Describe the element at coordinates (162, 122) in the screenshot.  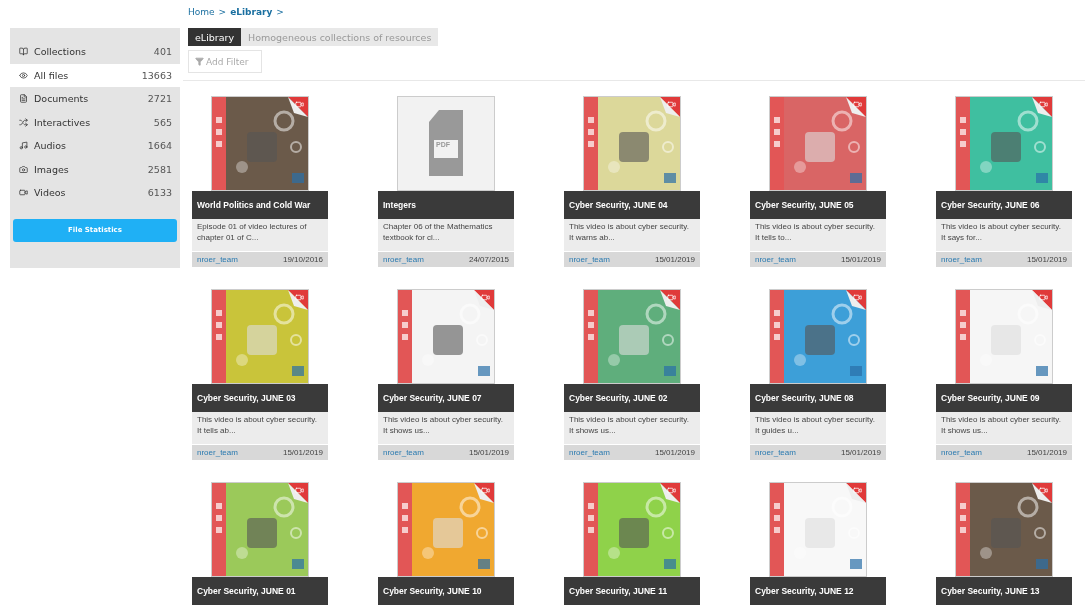
I see `category-count: 565` at that location.